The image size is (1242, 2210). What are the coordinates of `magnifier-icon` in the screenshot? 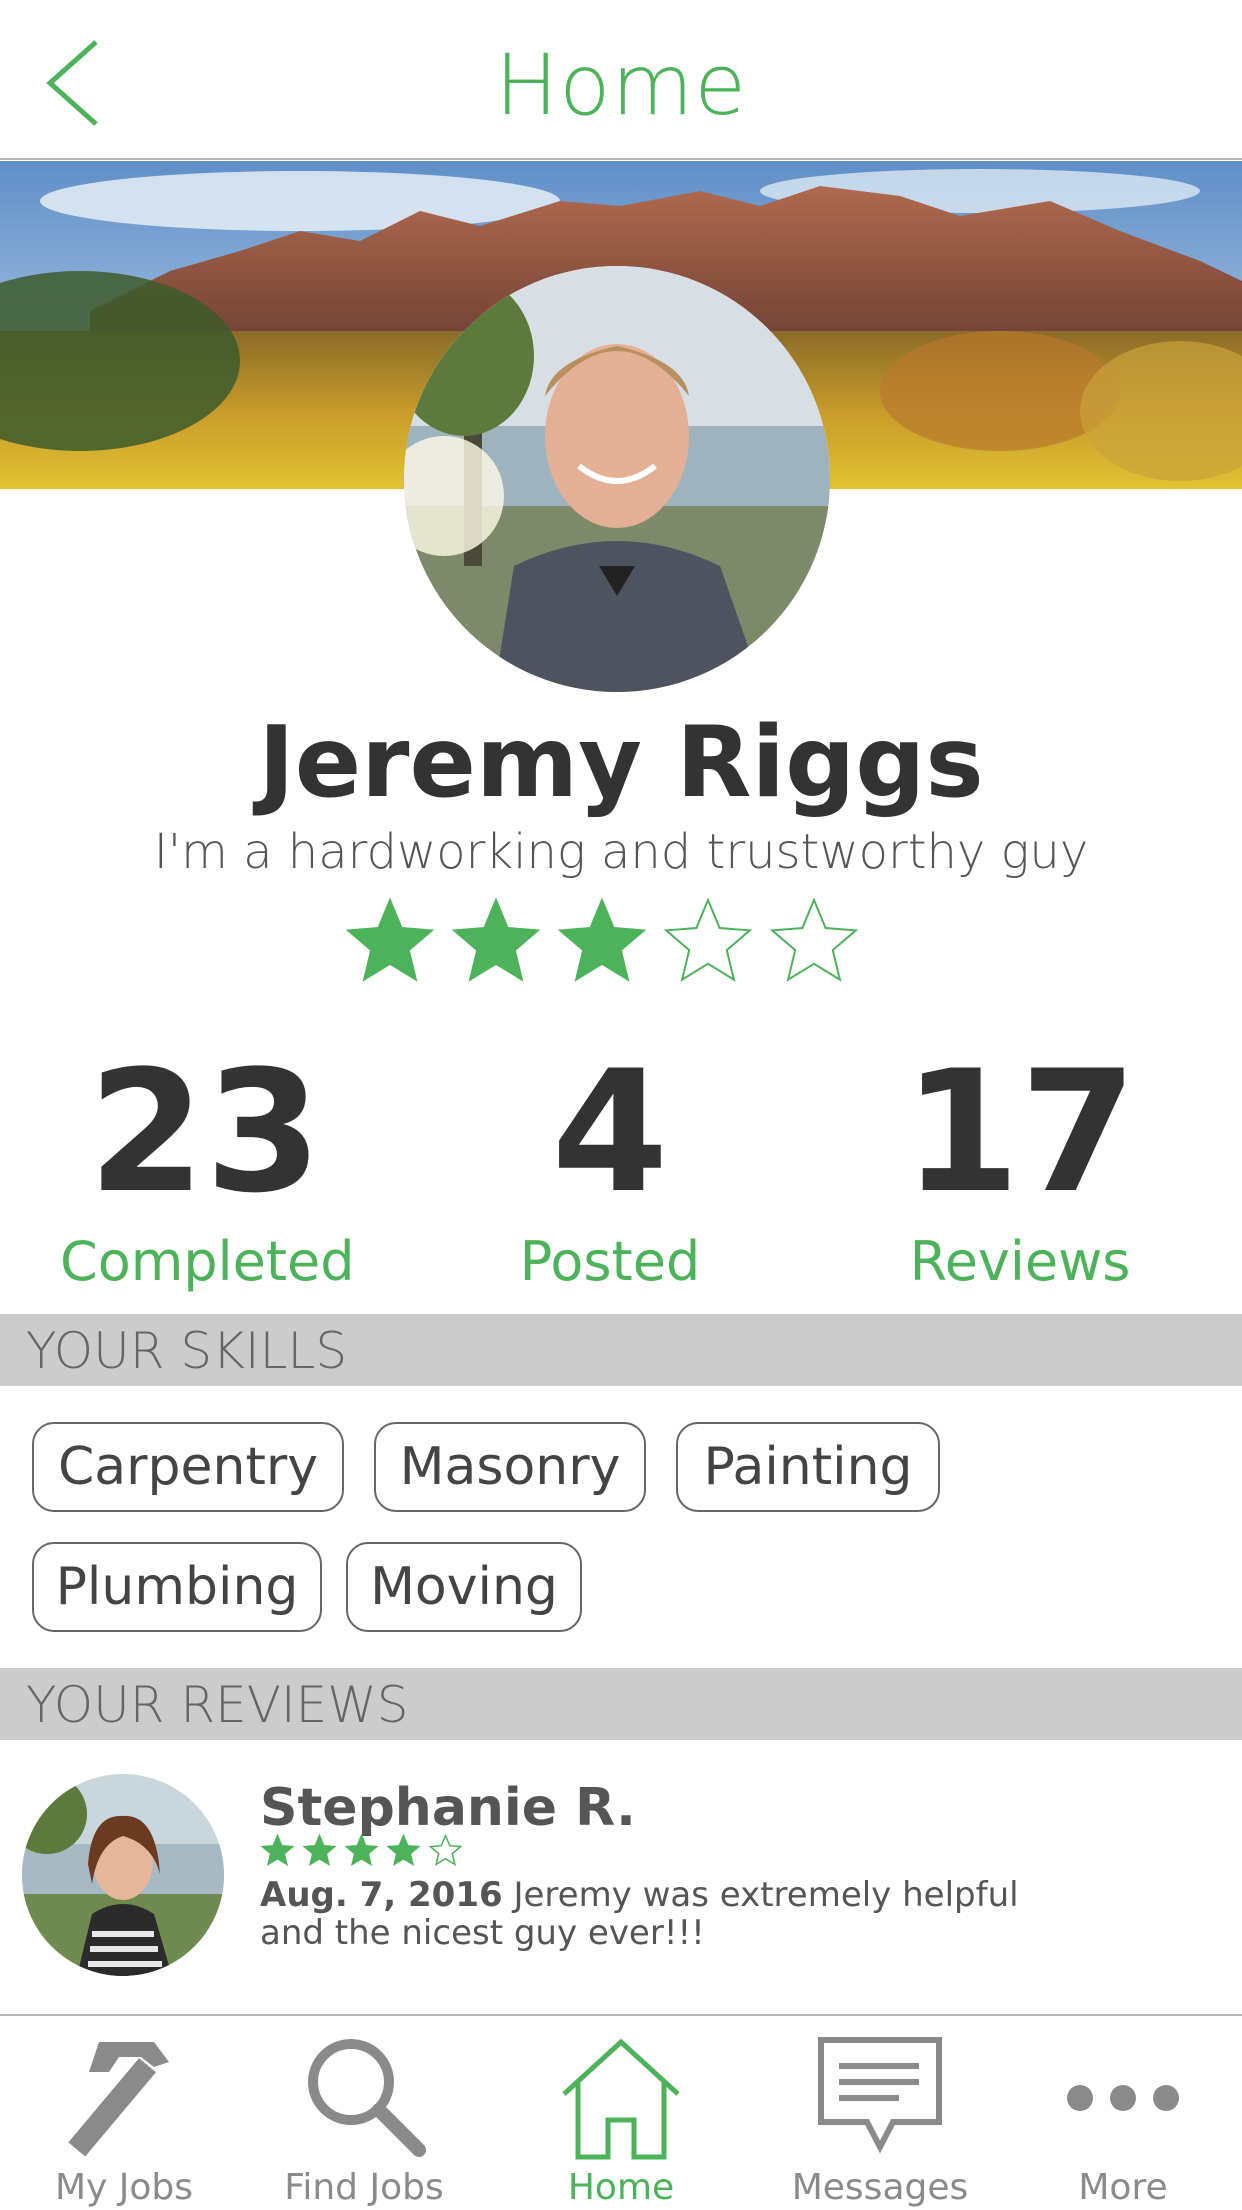 It's located at (367, 2098).